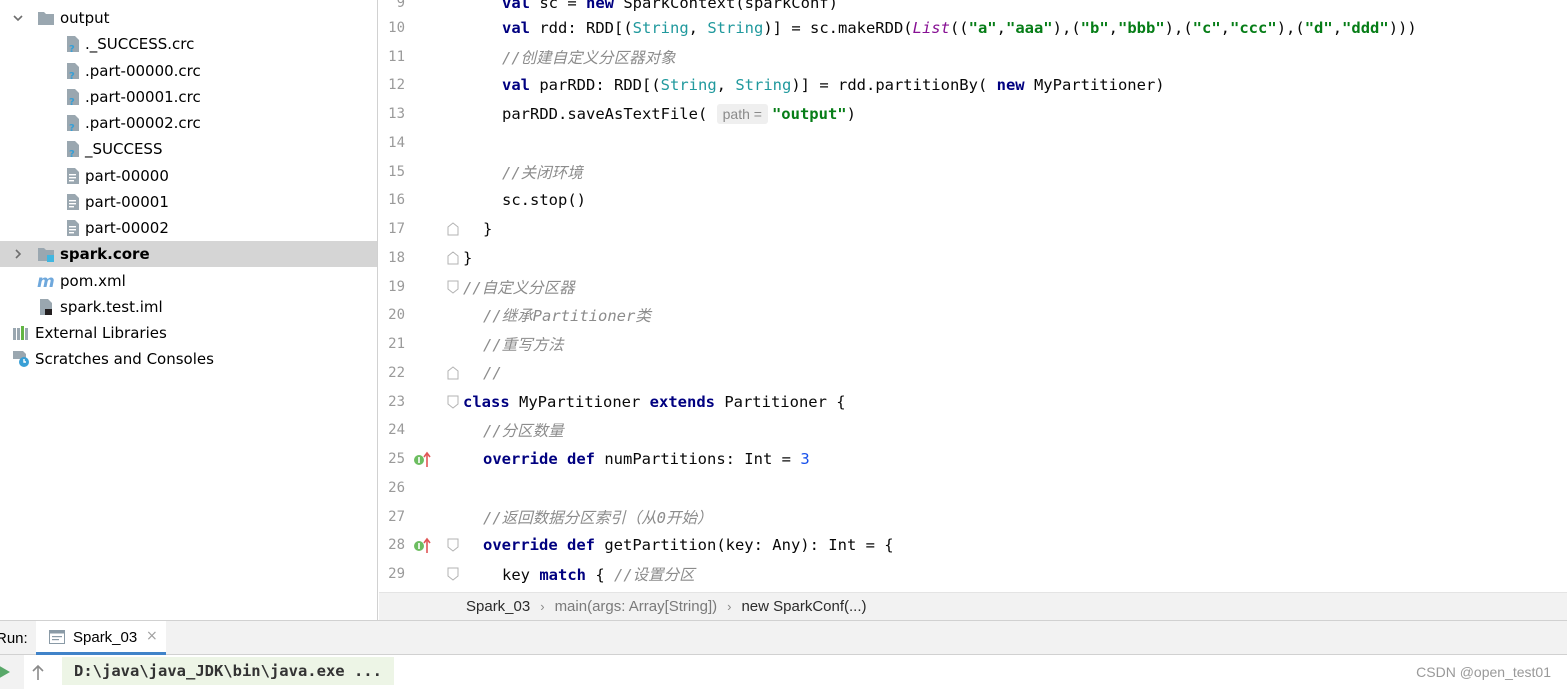  I want to click on code-token: "c", so click(1206, 27).